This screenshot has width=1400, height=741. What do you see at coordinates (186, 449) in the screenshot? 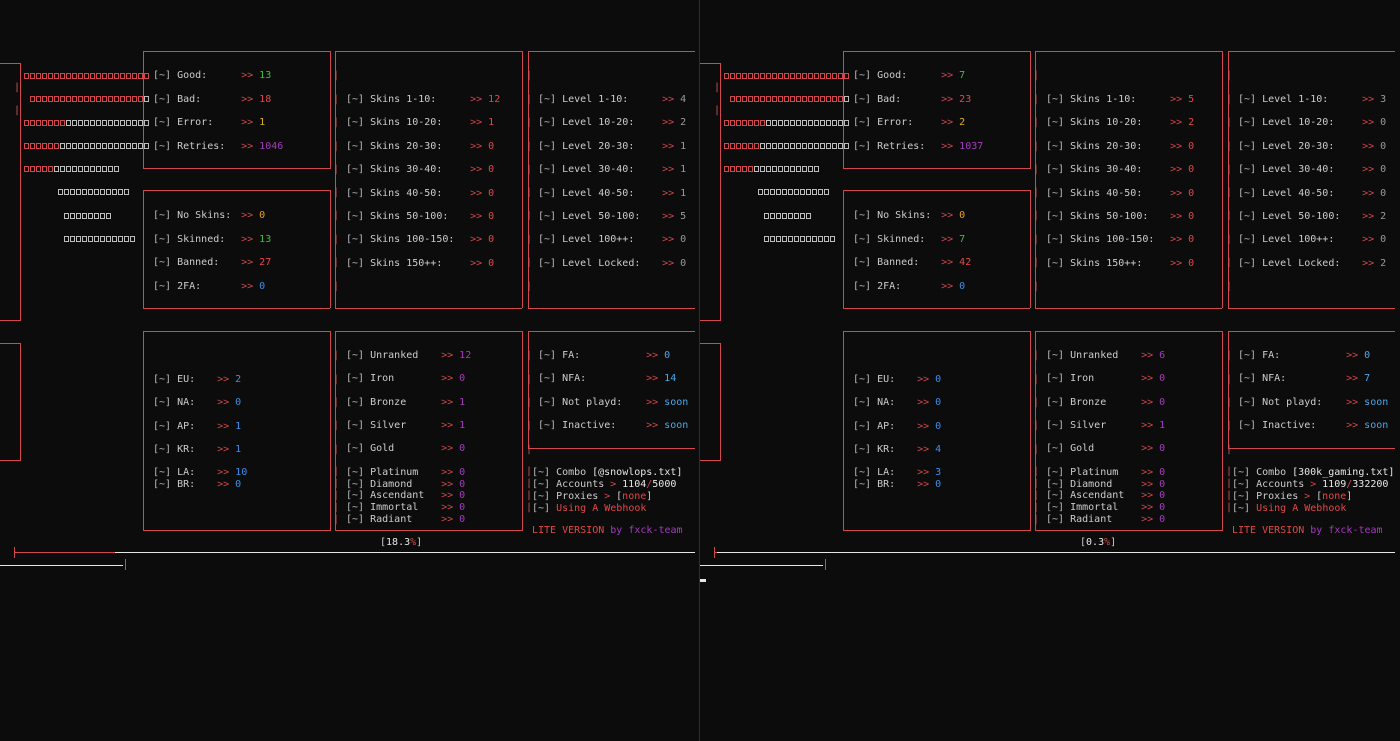
I see `region-row-label: KR:` at bounding box center [186, 449].